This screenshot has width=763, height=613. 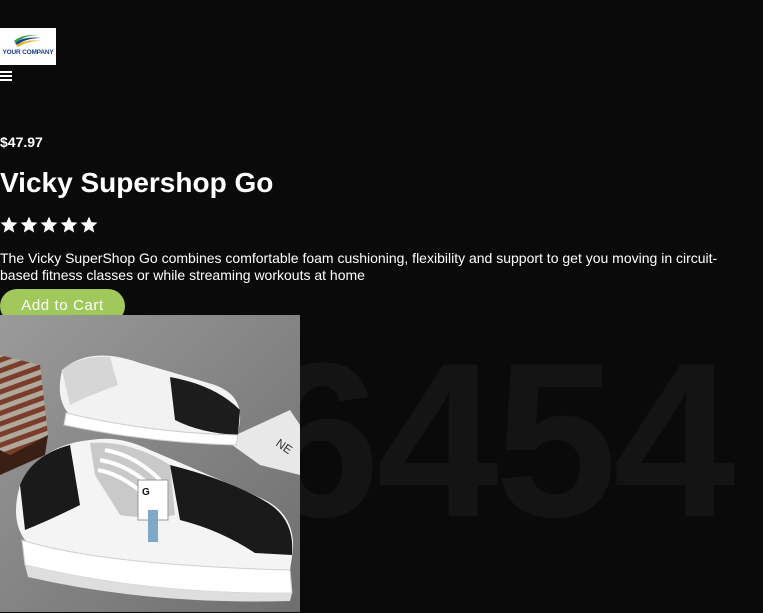 I want to click on product-price: $47.97, so click(x=21, y=142).